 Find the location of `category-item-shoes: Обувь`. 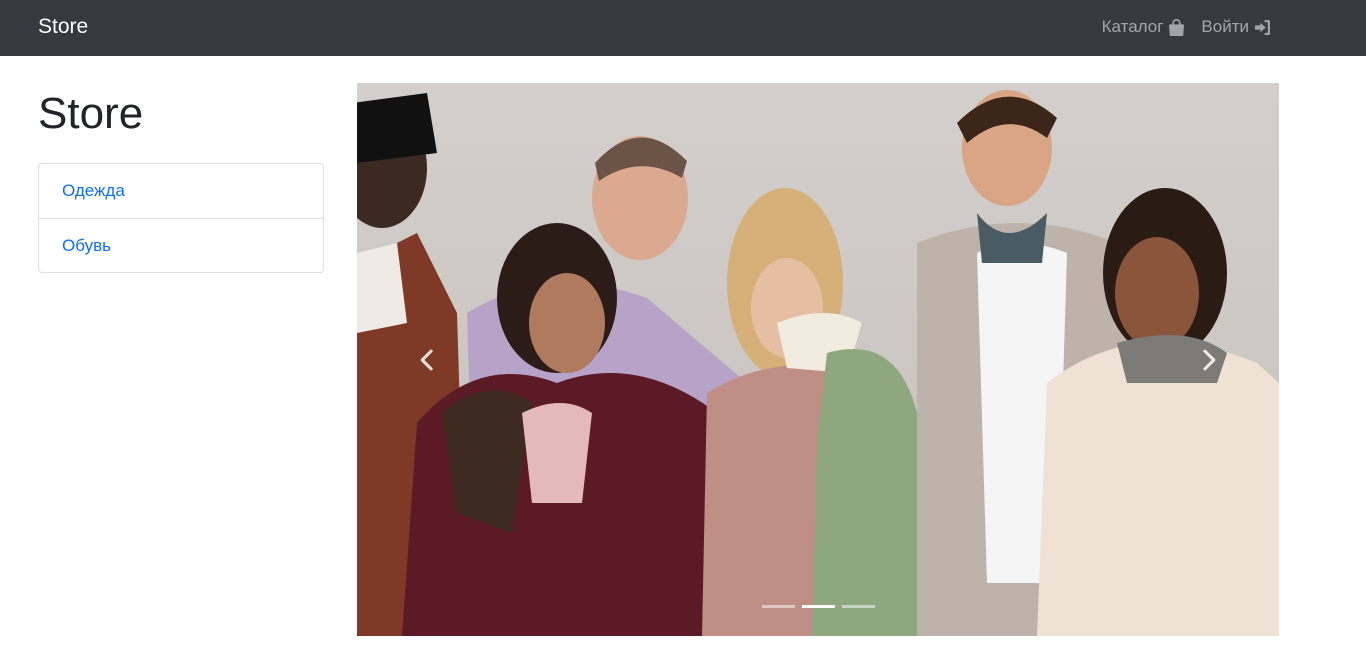

category-item-shoes: Обувь is located at coordinates (181, 245).